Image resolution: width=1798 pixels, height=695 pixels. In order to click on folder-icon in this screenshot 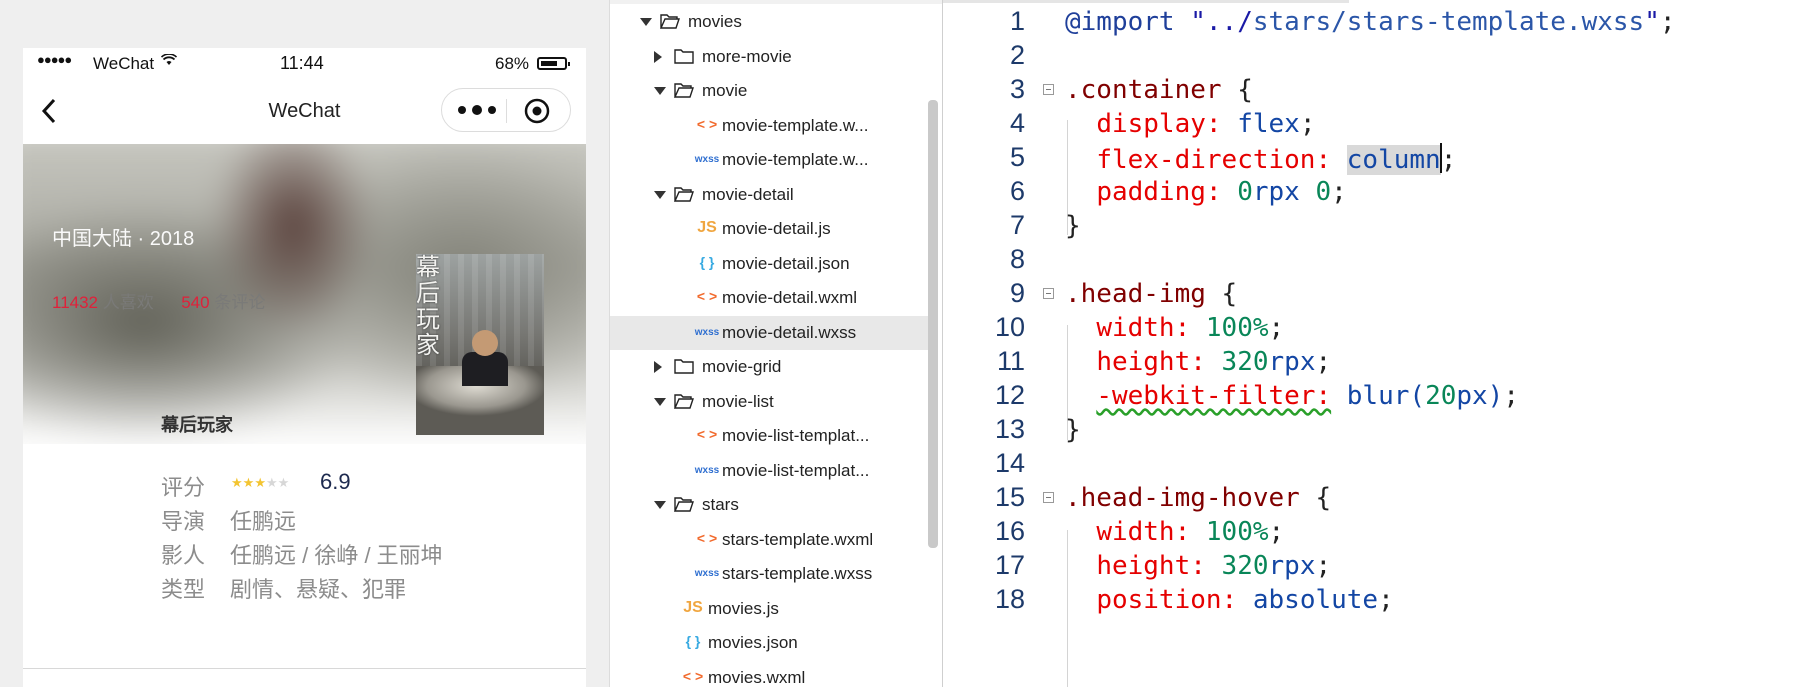, I will do `click(684, 366)`.